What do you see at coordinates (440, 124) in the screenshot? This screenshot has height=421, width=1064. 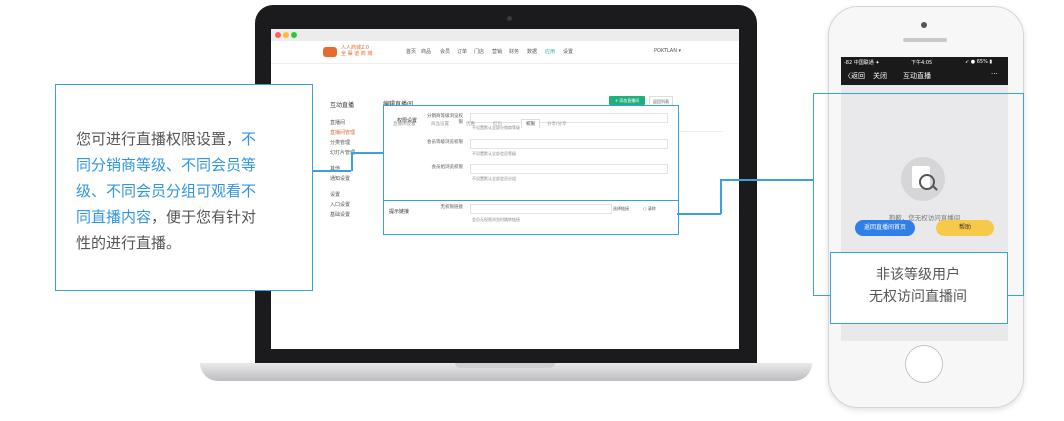 I see `tab-item: 商品设置` at bounding box center [440, 124].